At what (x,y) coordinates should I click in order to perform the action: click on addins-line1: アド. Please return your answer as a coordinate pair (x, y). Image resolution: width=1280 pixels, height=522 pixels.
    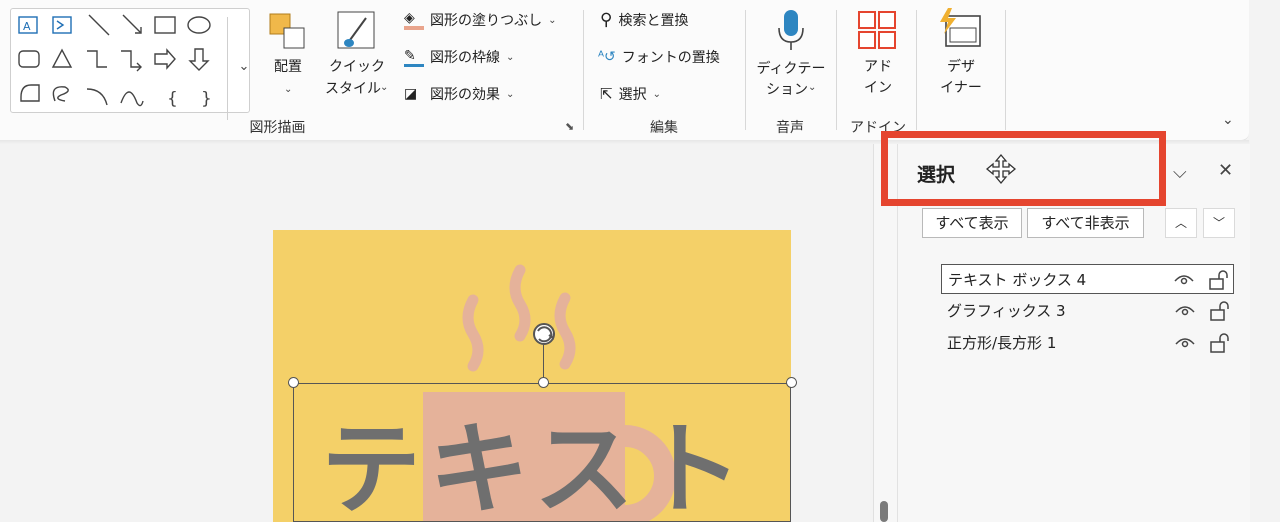
    Looking at the image, I should click on (878, 67).